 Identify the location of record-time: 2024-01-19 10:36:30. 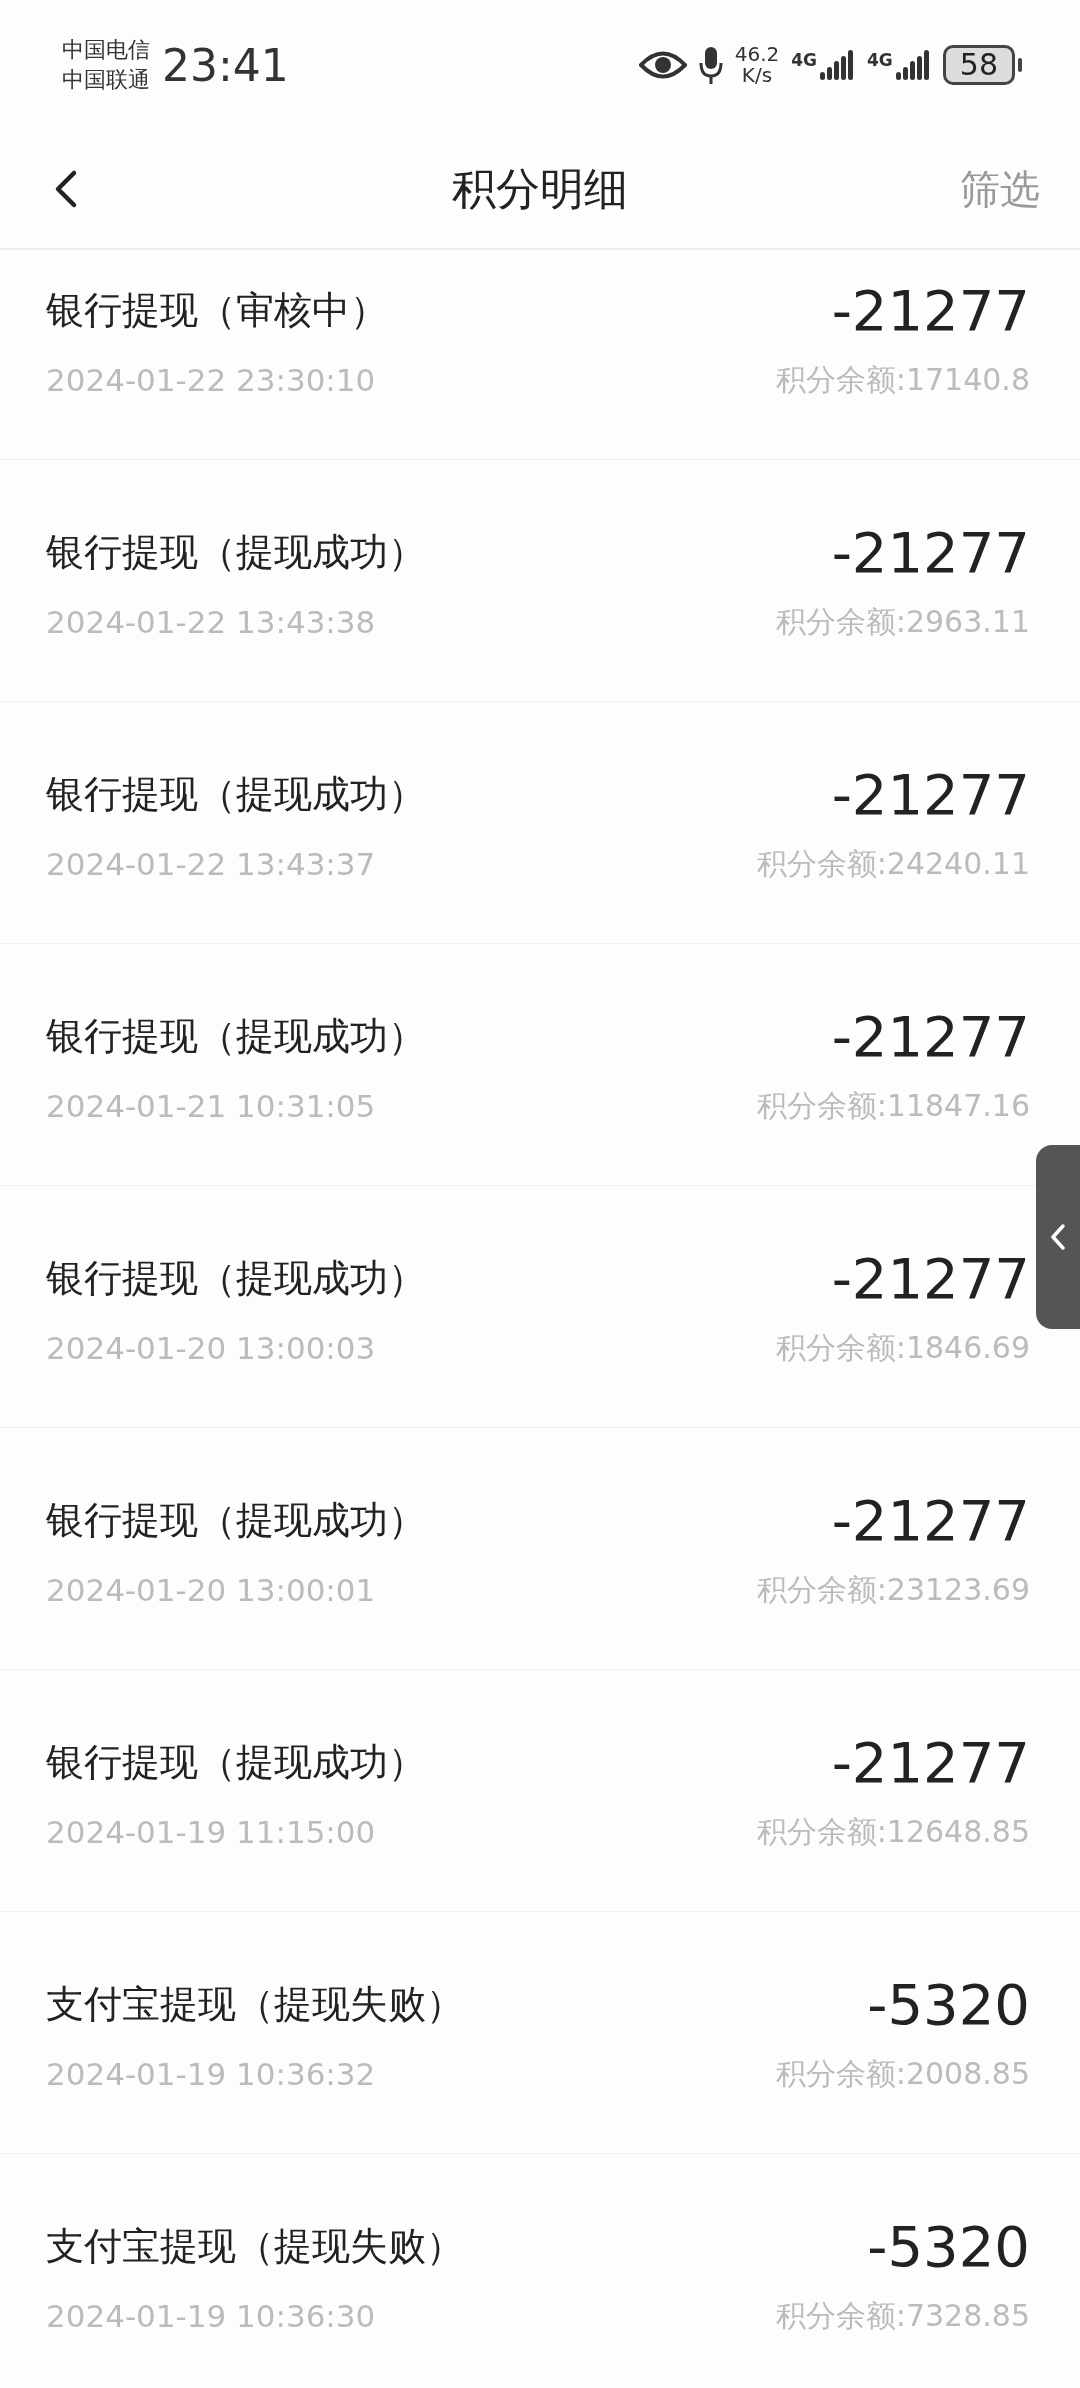
(211, 2316).